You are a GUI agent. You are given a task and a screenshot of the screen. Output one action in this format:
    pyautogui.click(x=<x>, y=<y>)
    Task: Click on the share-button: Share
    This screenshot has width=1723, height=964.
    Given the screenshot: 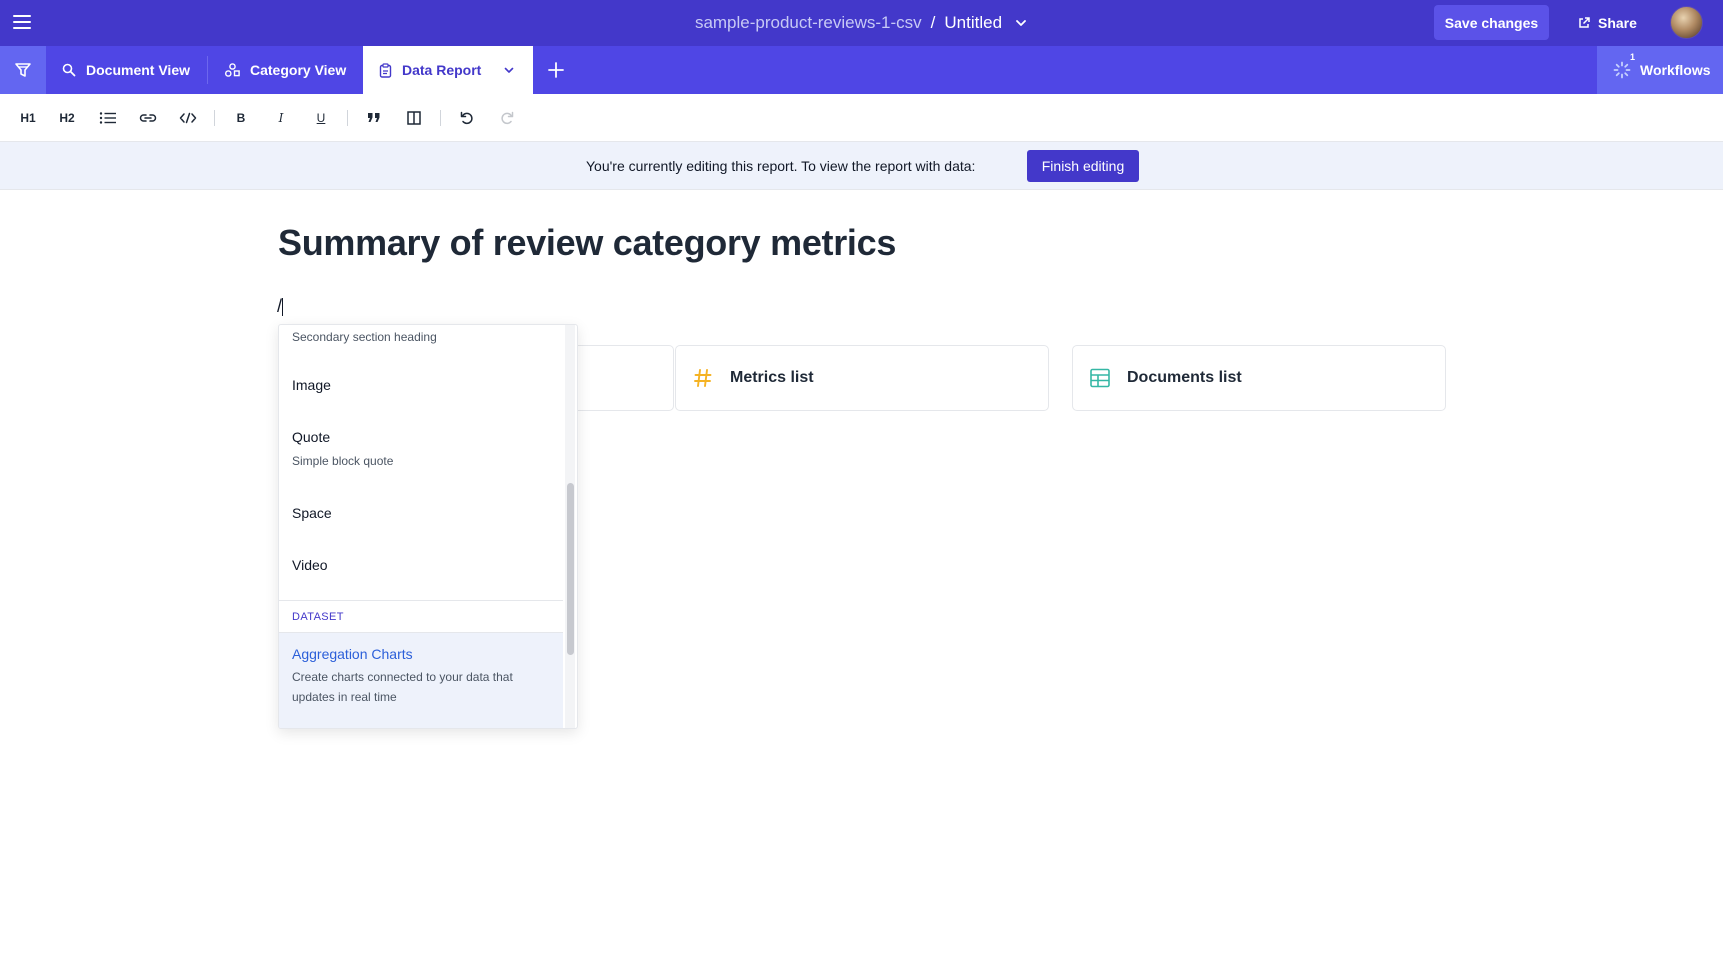 What is the action you would take?
    pyautogui.click(x=1607, y=22)
    